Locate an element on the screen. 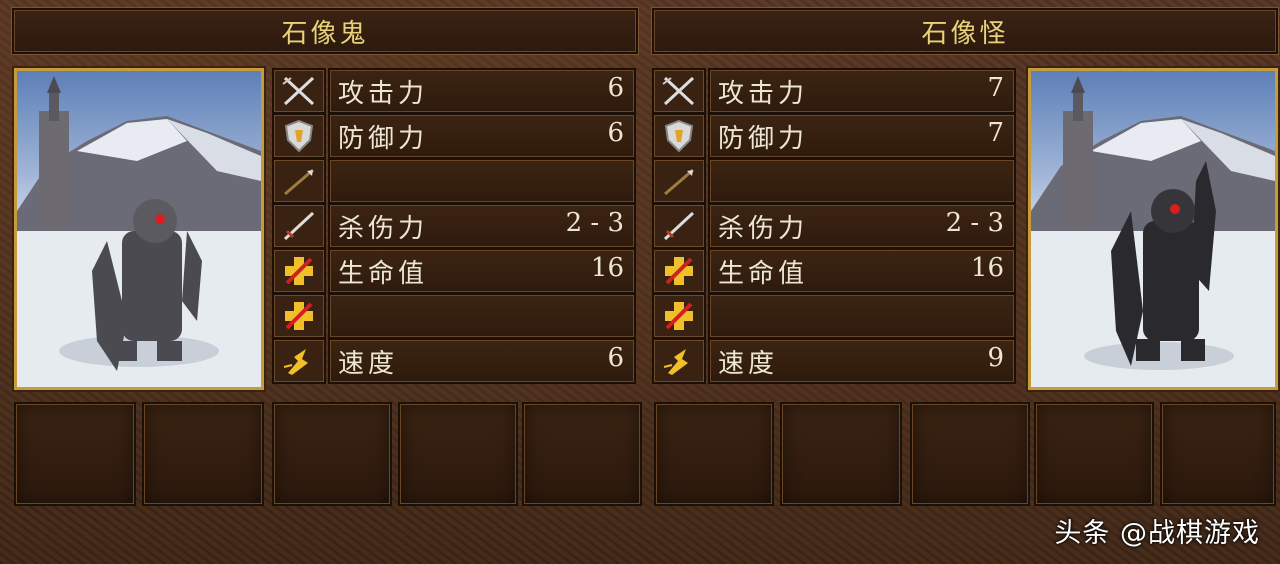 Image resolution: width=1280 pixels, height=564 pixels. left-stat-health: 生命值 16 is located at coordinates (454, 271).